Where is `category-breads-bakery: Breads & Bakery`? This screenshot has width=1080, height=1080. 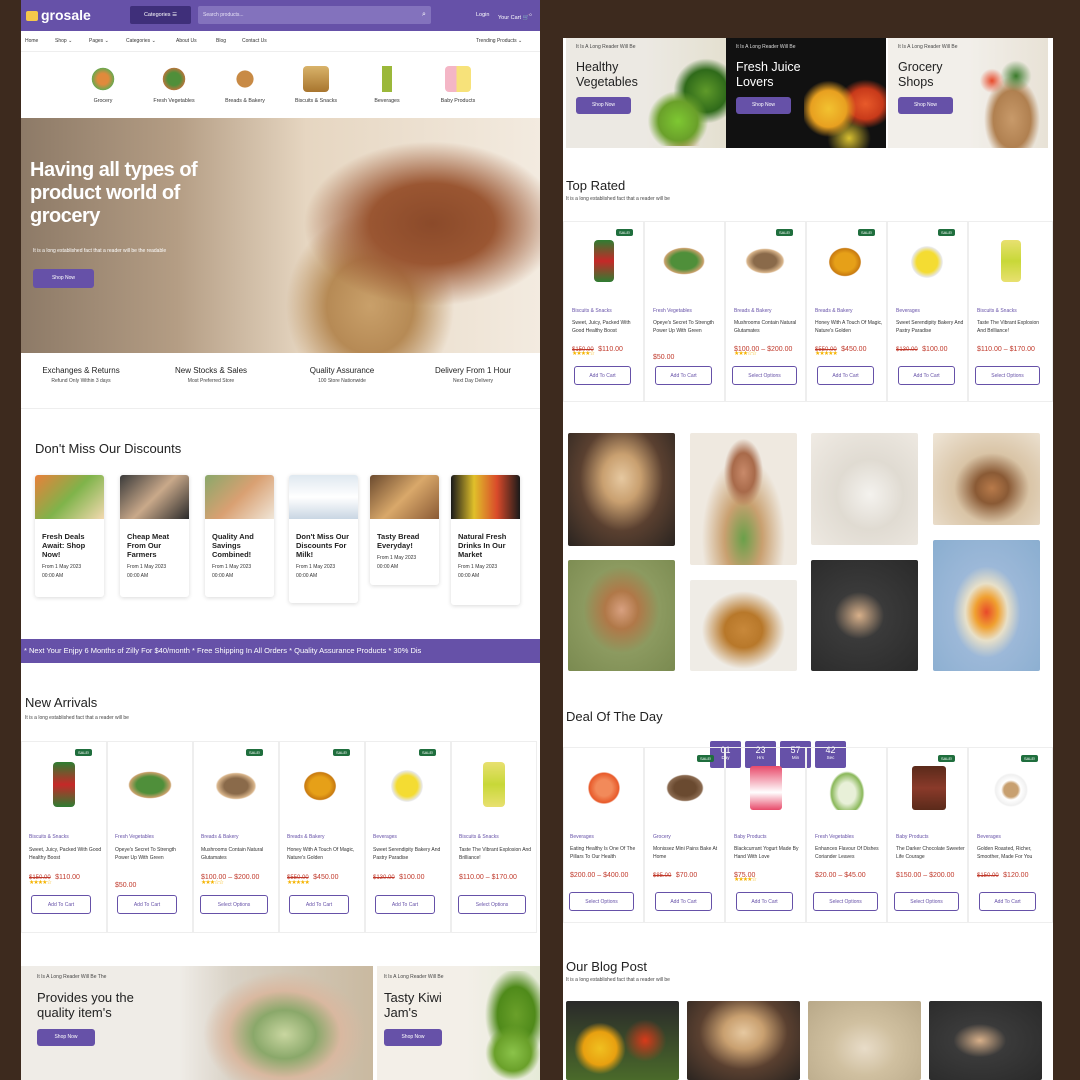
category-breads-bakery: Breads & Bakery is located at coordinates (245, 85).